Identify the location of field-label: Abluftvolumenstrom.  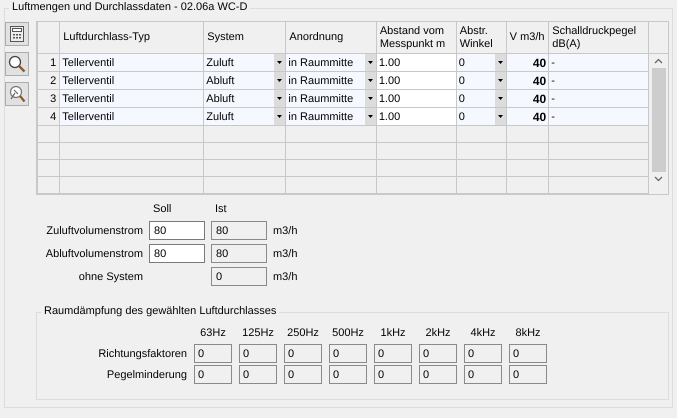
(93, 254).